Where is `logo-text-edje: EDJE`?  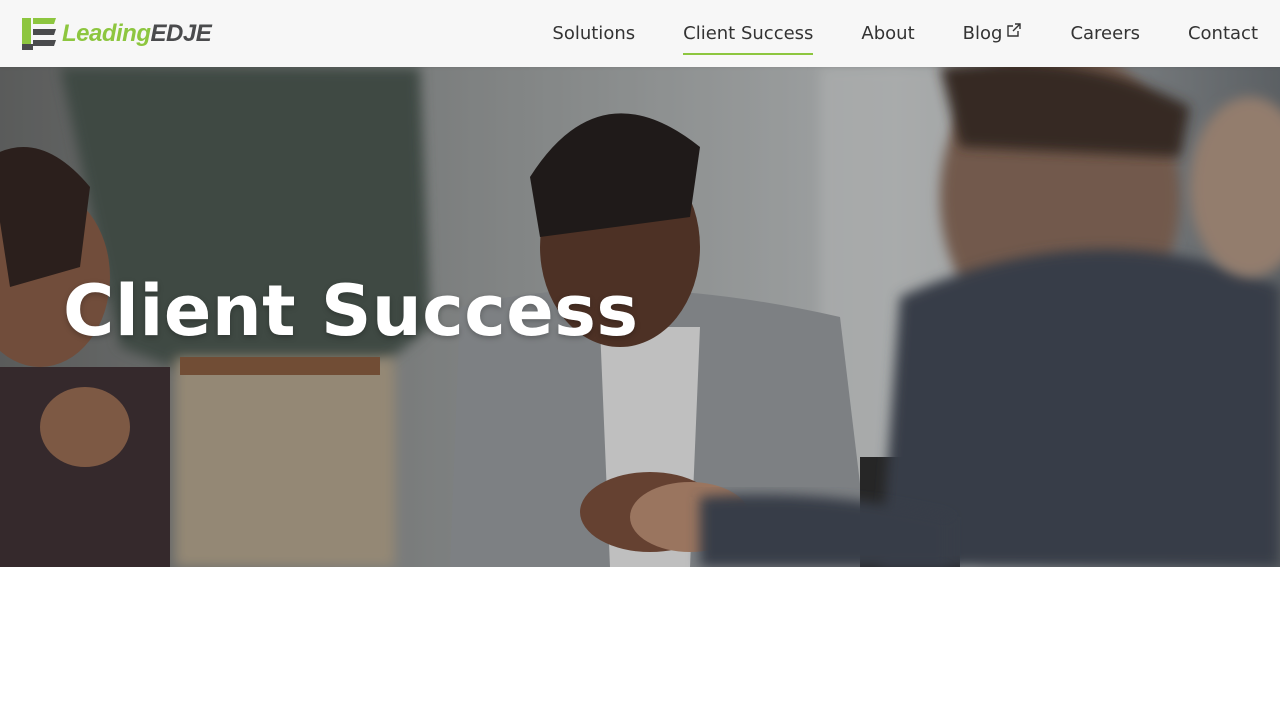
logo-text-edje: EDJE is located at coordinates (181, 33).